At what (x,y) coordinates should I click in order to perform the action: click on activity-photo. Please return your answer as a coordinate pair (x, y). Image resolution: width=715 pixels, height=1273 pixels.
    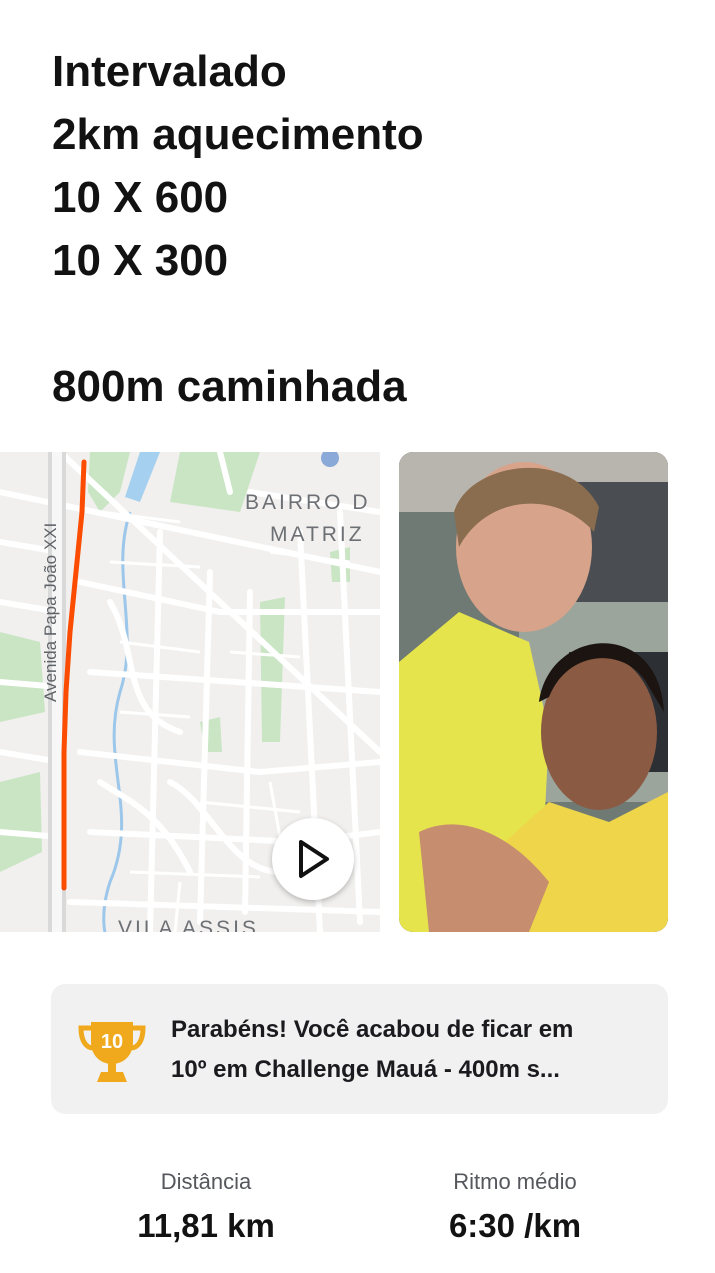
    Looking at the image, I should click on (533, 692).